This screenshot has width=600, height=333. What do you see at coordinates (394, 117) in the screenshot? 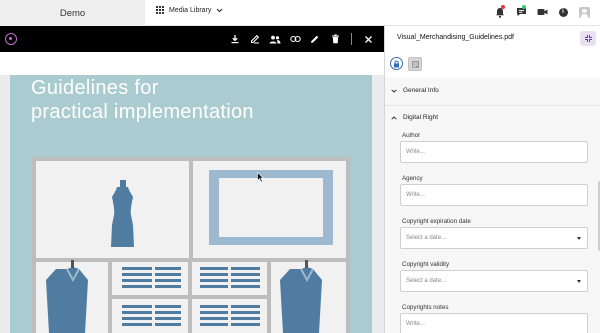
I see `chevron-up-icon` at bounding box center [394, 117].